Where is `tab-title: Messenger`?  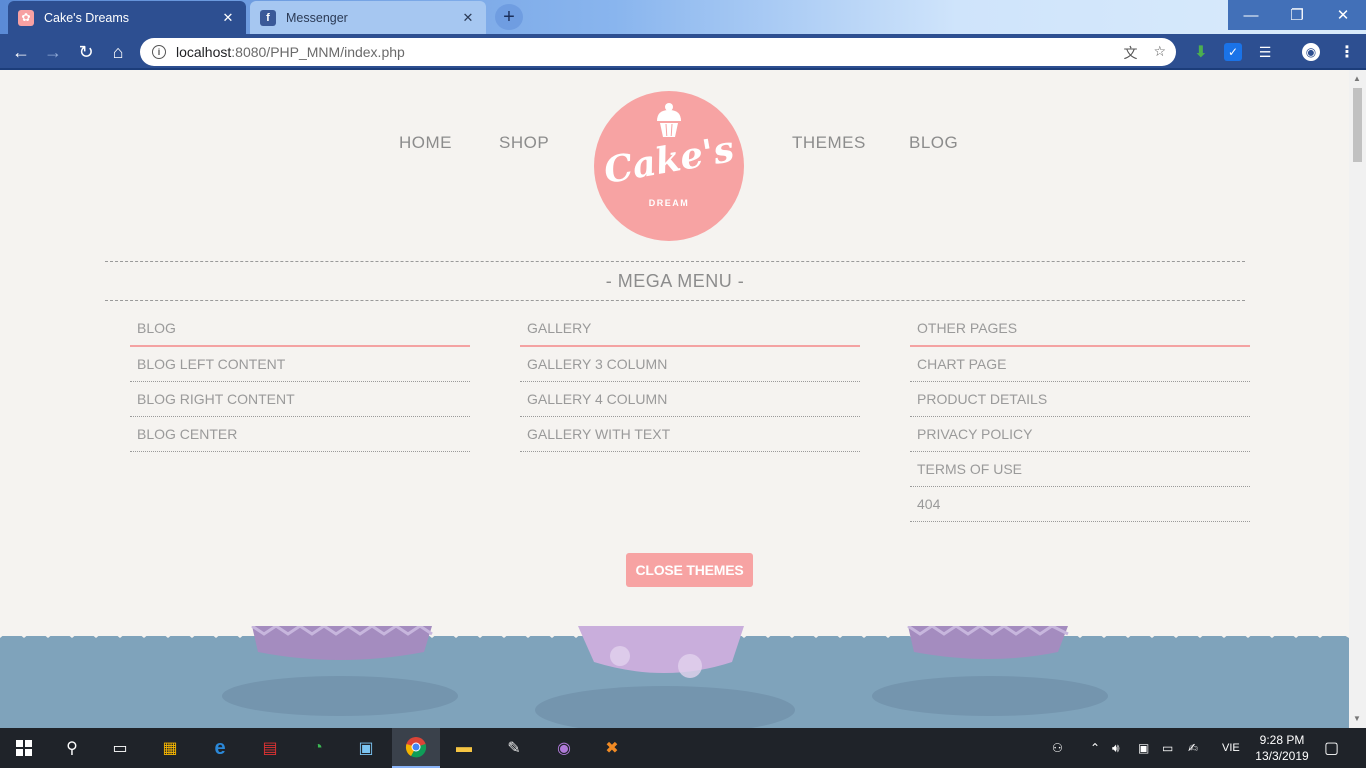 tab-title: Messenger is located at coordinates (317, 17).